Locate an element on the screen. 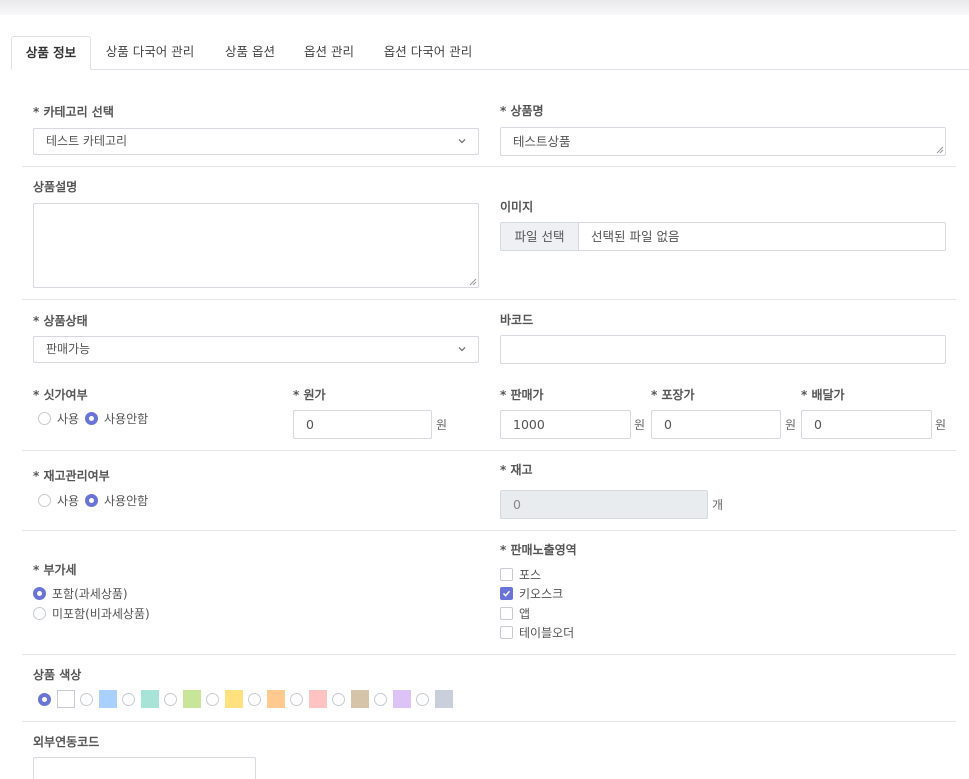  category-label: * 카테고리 선택 is located at coordinates (73, 112).